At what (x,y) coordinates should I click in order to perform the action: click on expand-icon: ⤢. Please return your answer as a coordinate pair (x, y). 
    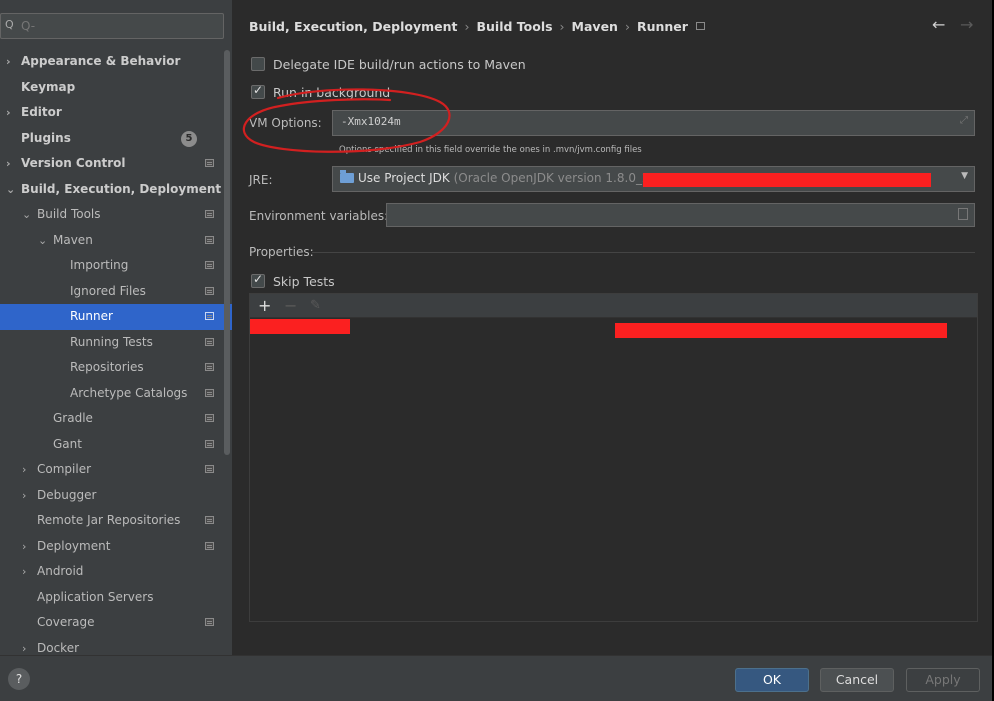
    Looking at the image, I should click on (964, 120).